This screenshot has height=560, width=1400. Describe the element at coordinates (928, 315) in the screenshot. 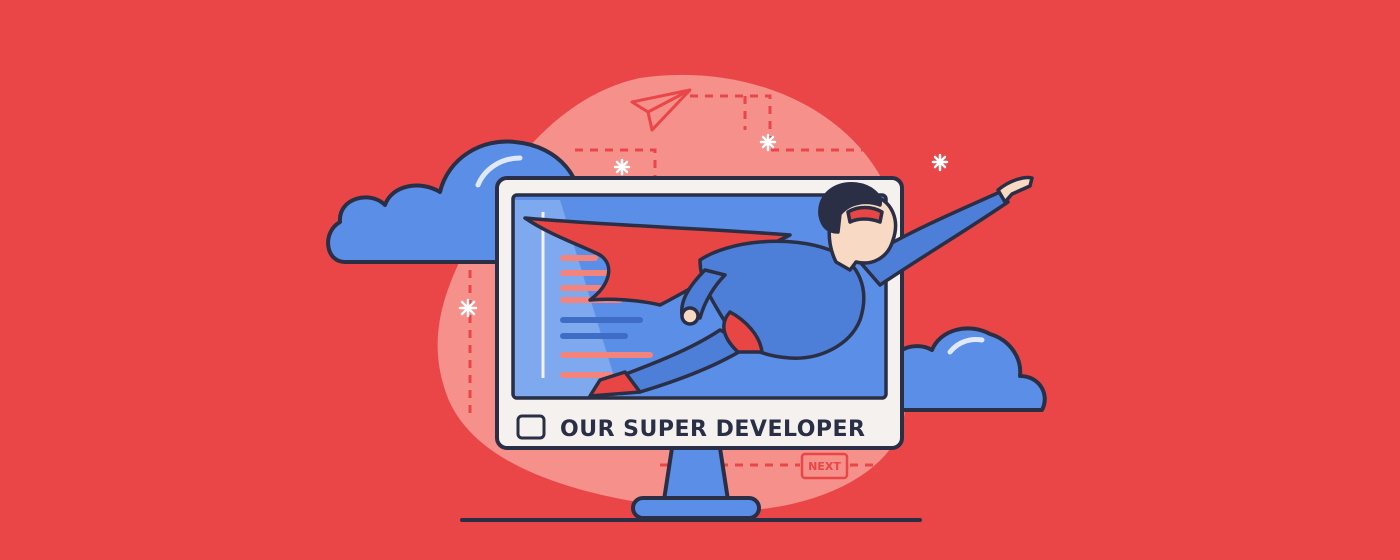

I see `target-circles-icon` at that location.